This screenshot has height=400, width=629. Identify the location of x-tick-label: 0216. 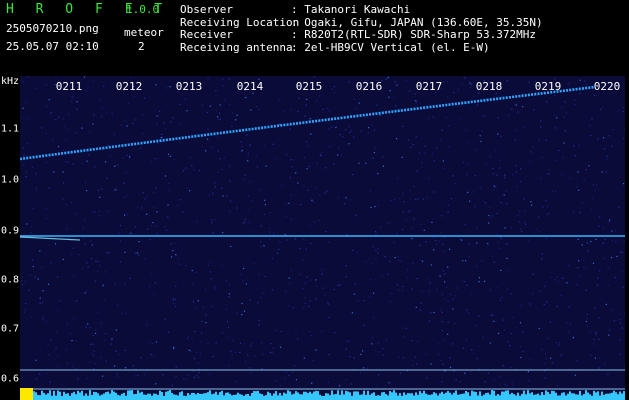
(369, 86).